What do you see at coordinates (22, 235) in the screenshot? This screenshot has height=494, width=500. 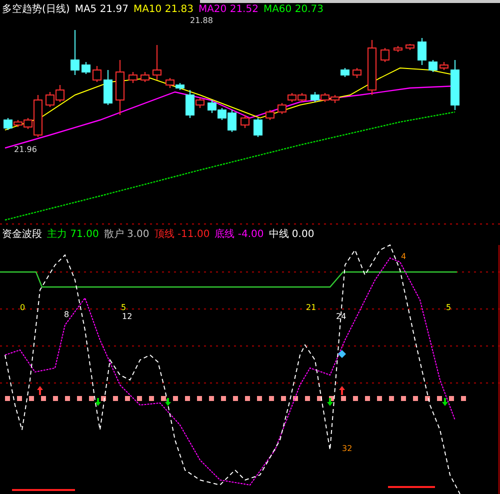 I see `indicator-title: 资金波段` at bounding box center [22, 235].